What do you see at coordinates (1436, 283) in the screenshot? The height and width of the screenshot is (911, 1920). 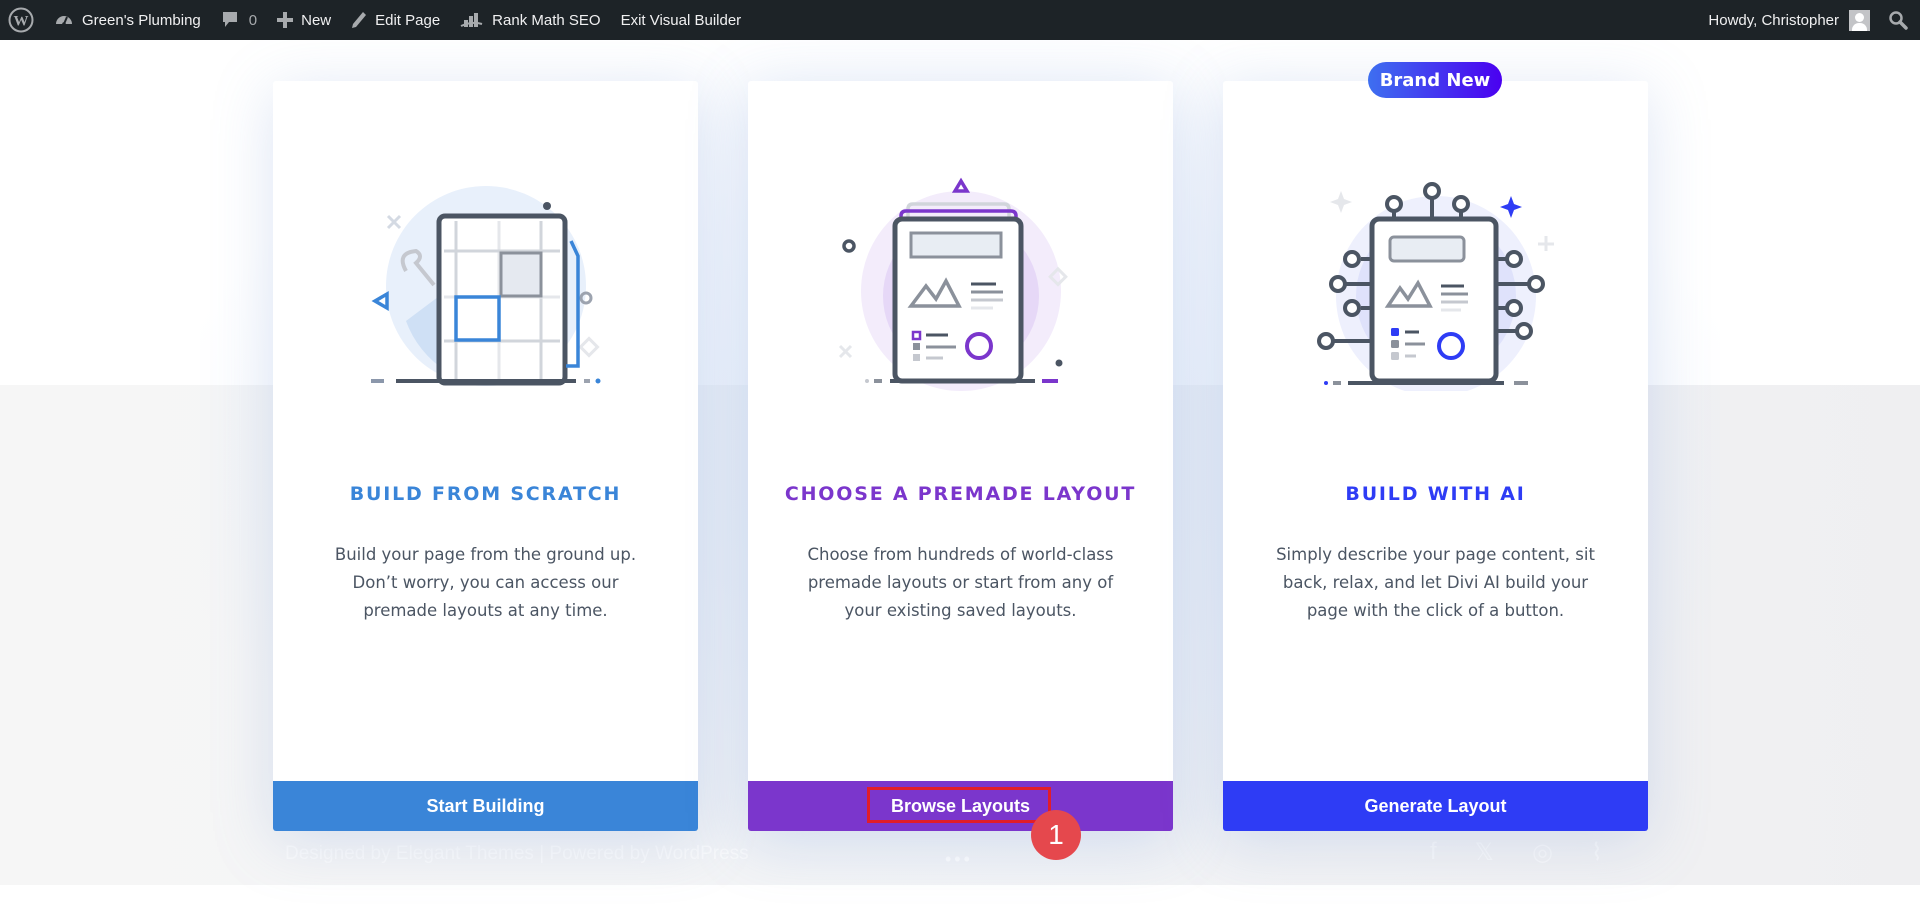 I see `ai-circuit-illustration` at bounding box center [1436, 283].